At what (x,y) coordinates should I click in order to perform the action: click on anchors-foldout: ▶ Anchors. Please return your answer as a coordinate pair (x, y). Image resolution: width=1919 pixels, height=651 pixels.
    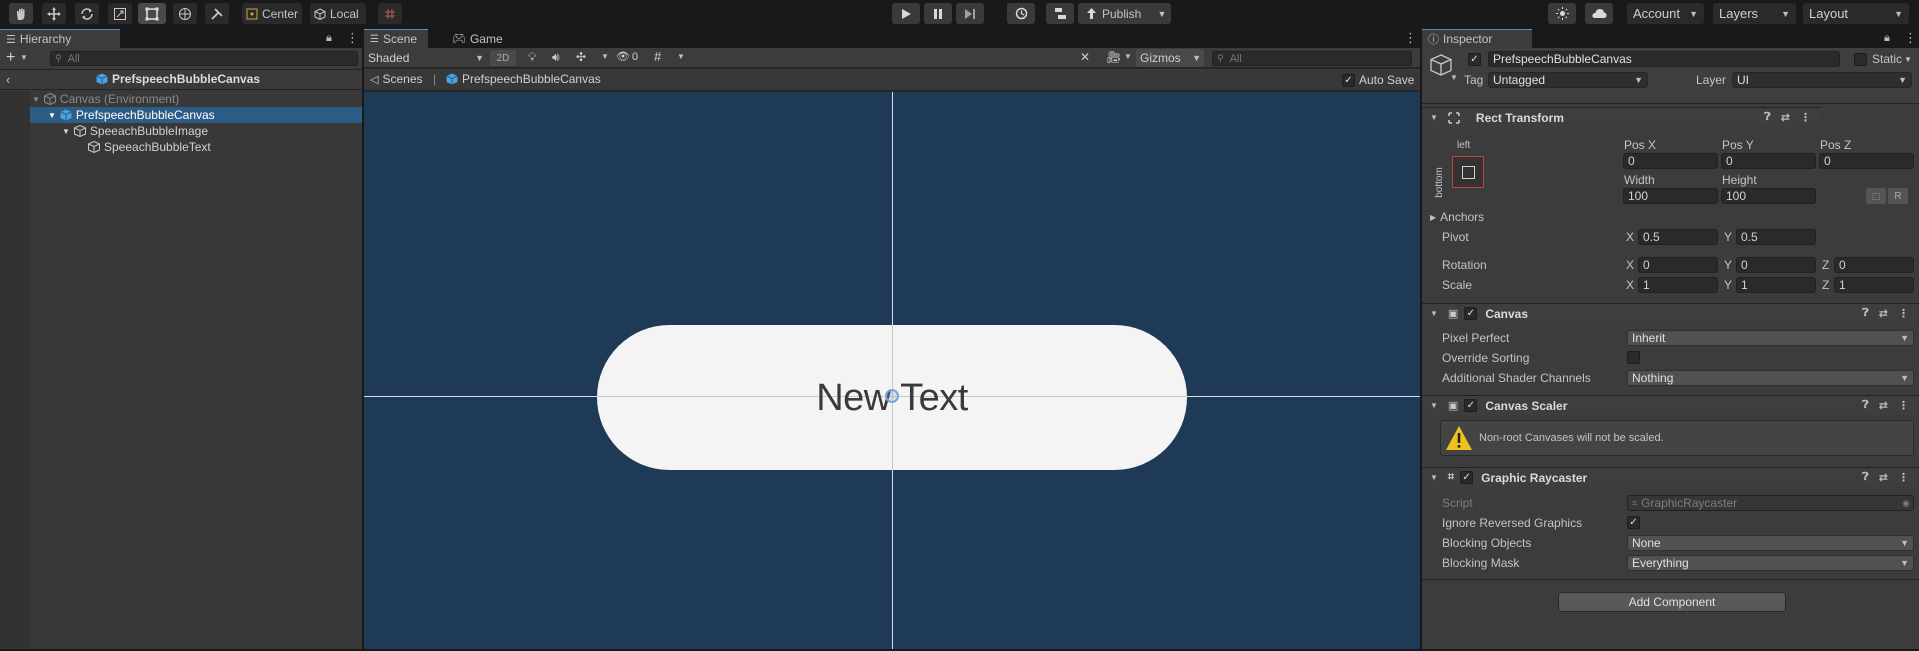
    Looking at the image, I should click on (1457, 217).